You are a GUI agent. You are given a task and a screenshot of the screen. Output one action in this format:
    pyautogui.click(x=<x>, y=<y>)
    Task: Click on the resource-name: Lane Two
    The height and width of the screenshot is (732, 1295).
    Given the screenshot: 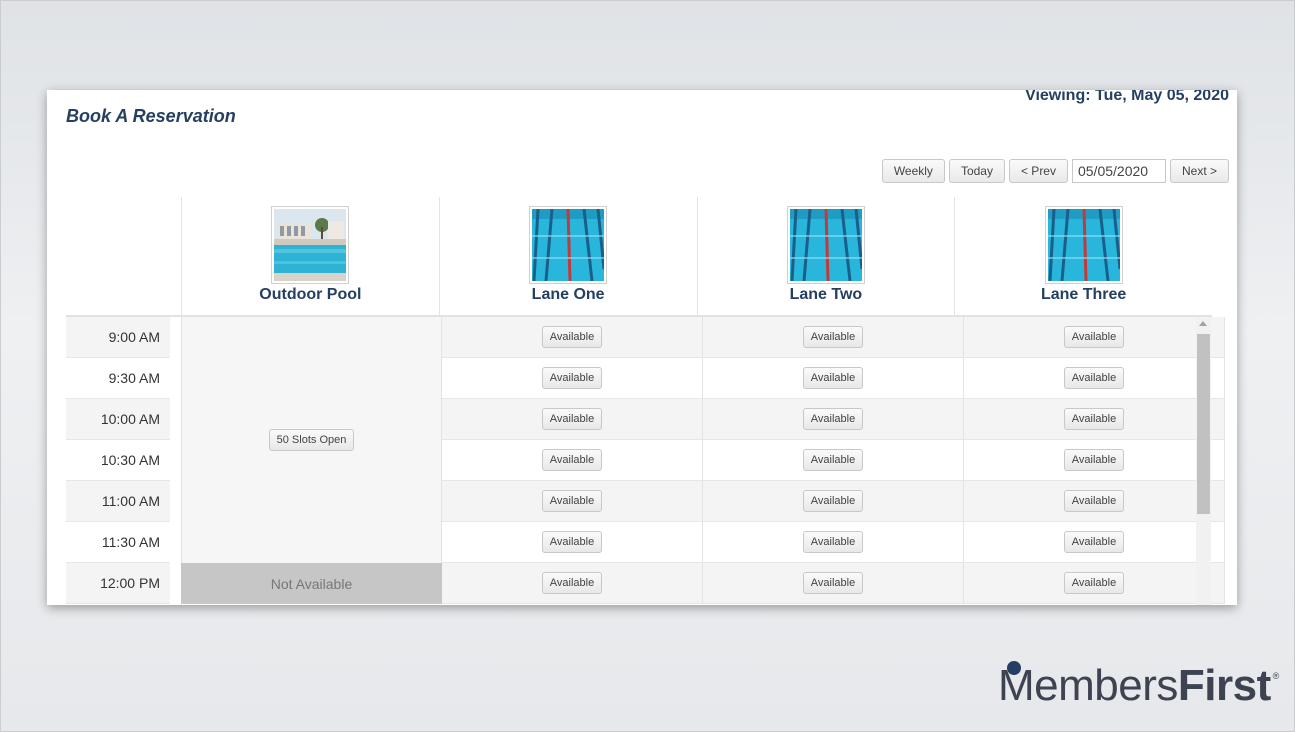 What is the action you would take?
    pyautogui.click(x=826, y=294)
    